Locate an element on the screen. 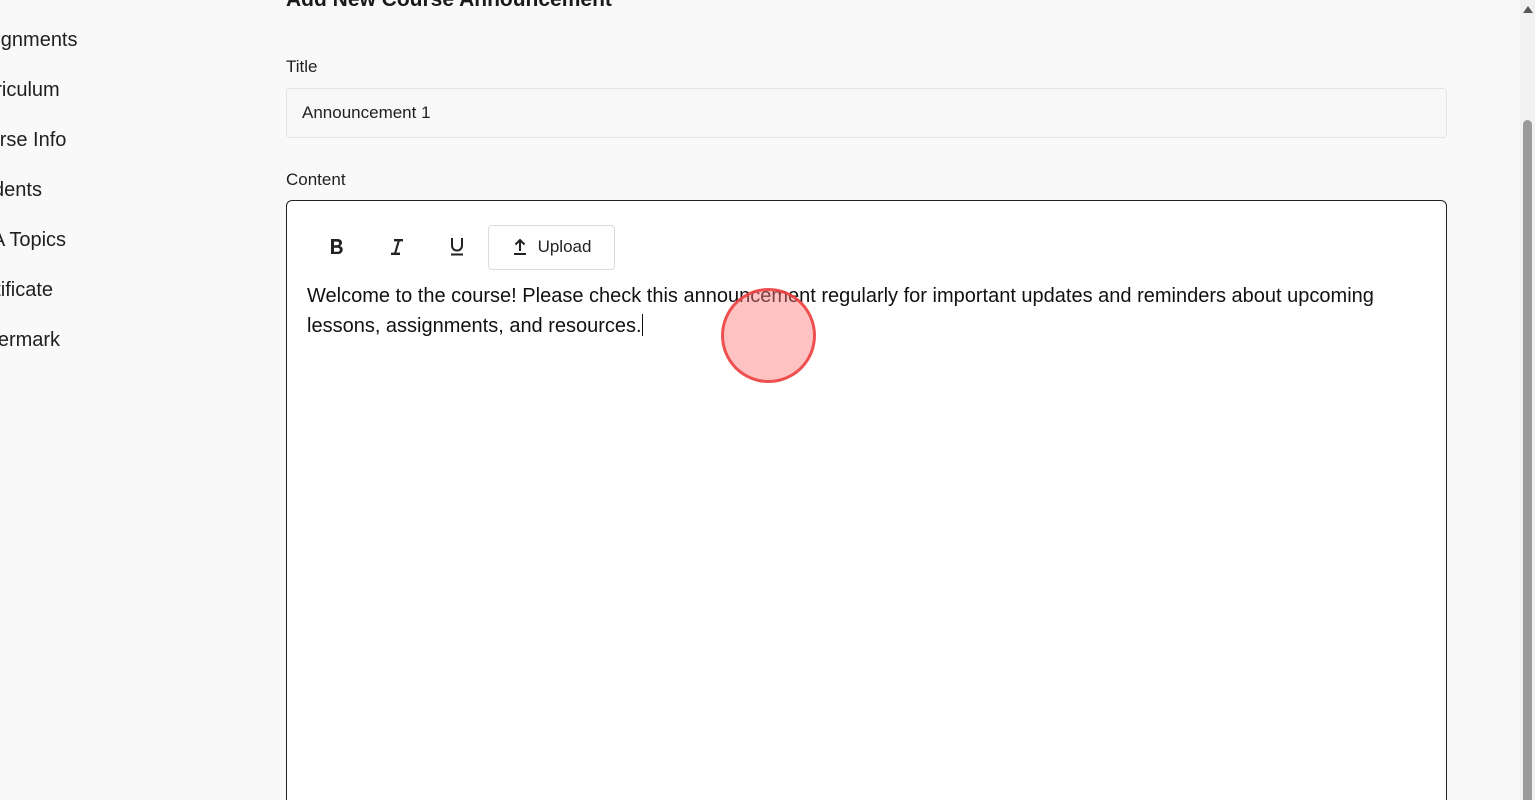 This screenshot has width=1535, height=800. vertical-scrollbar is located at coordinates (1527, 400).